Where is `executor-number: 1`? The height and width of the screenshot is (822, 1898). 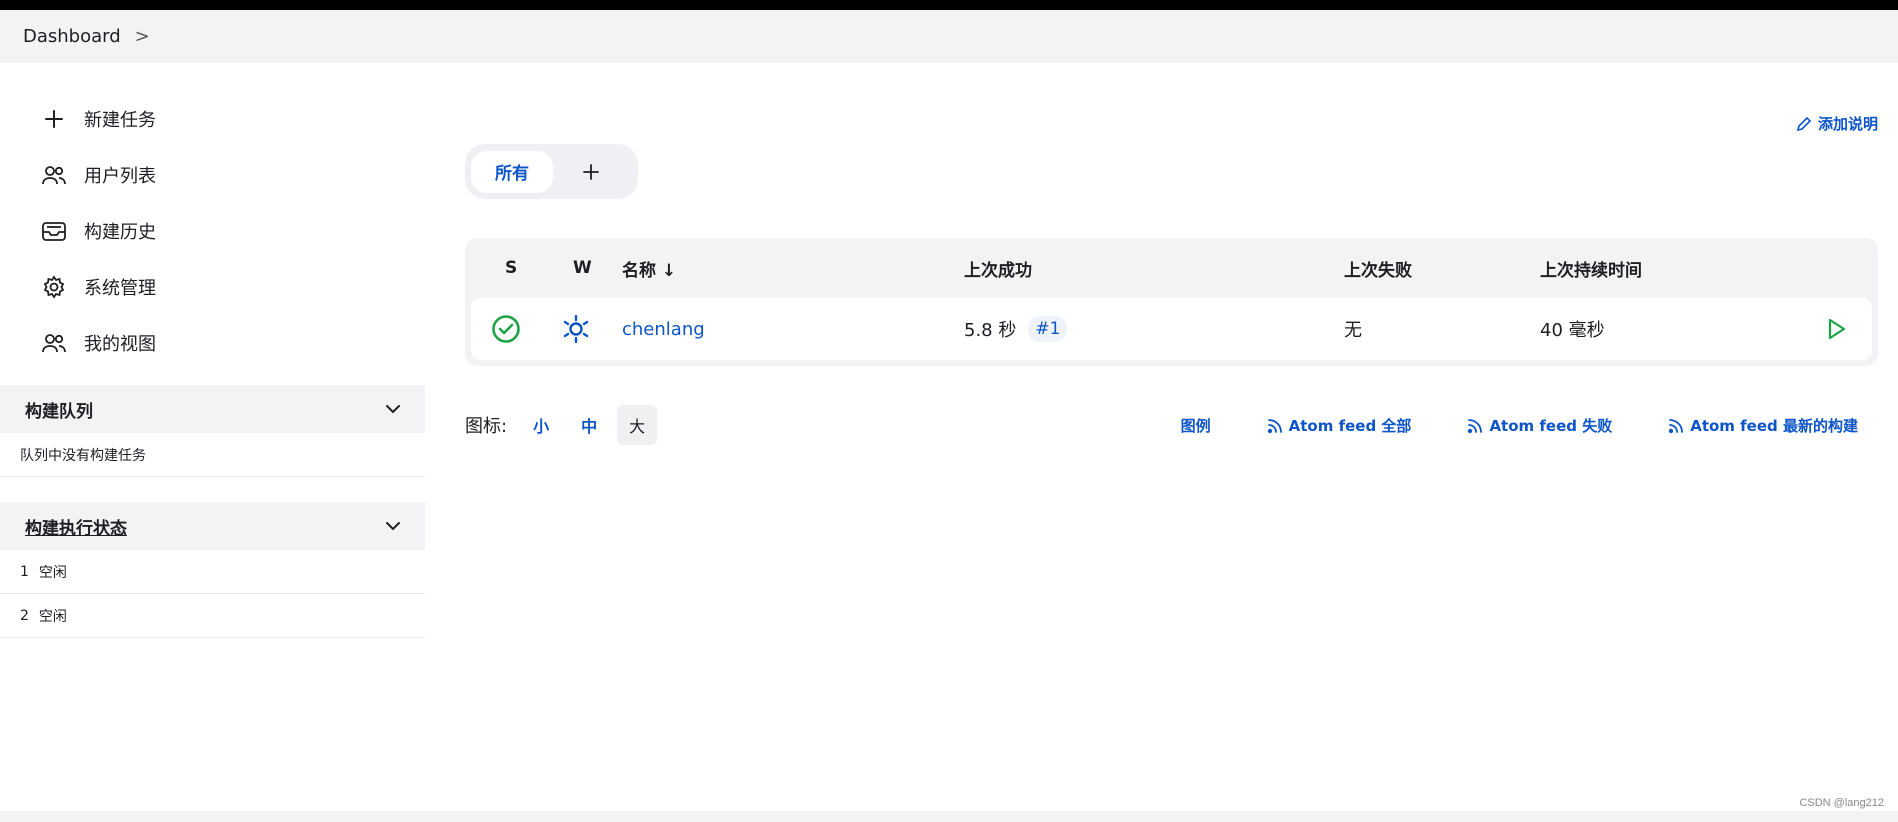
executor-number: 1 is located at coordinates (24, 571).